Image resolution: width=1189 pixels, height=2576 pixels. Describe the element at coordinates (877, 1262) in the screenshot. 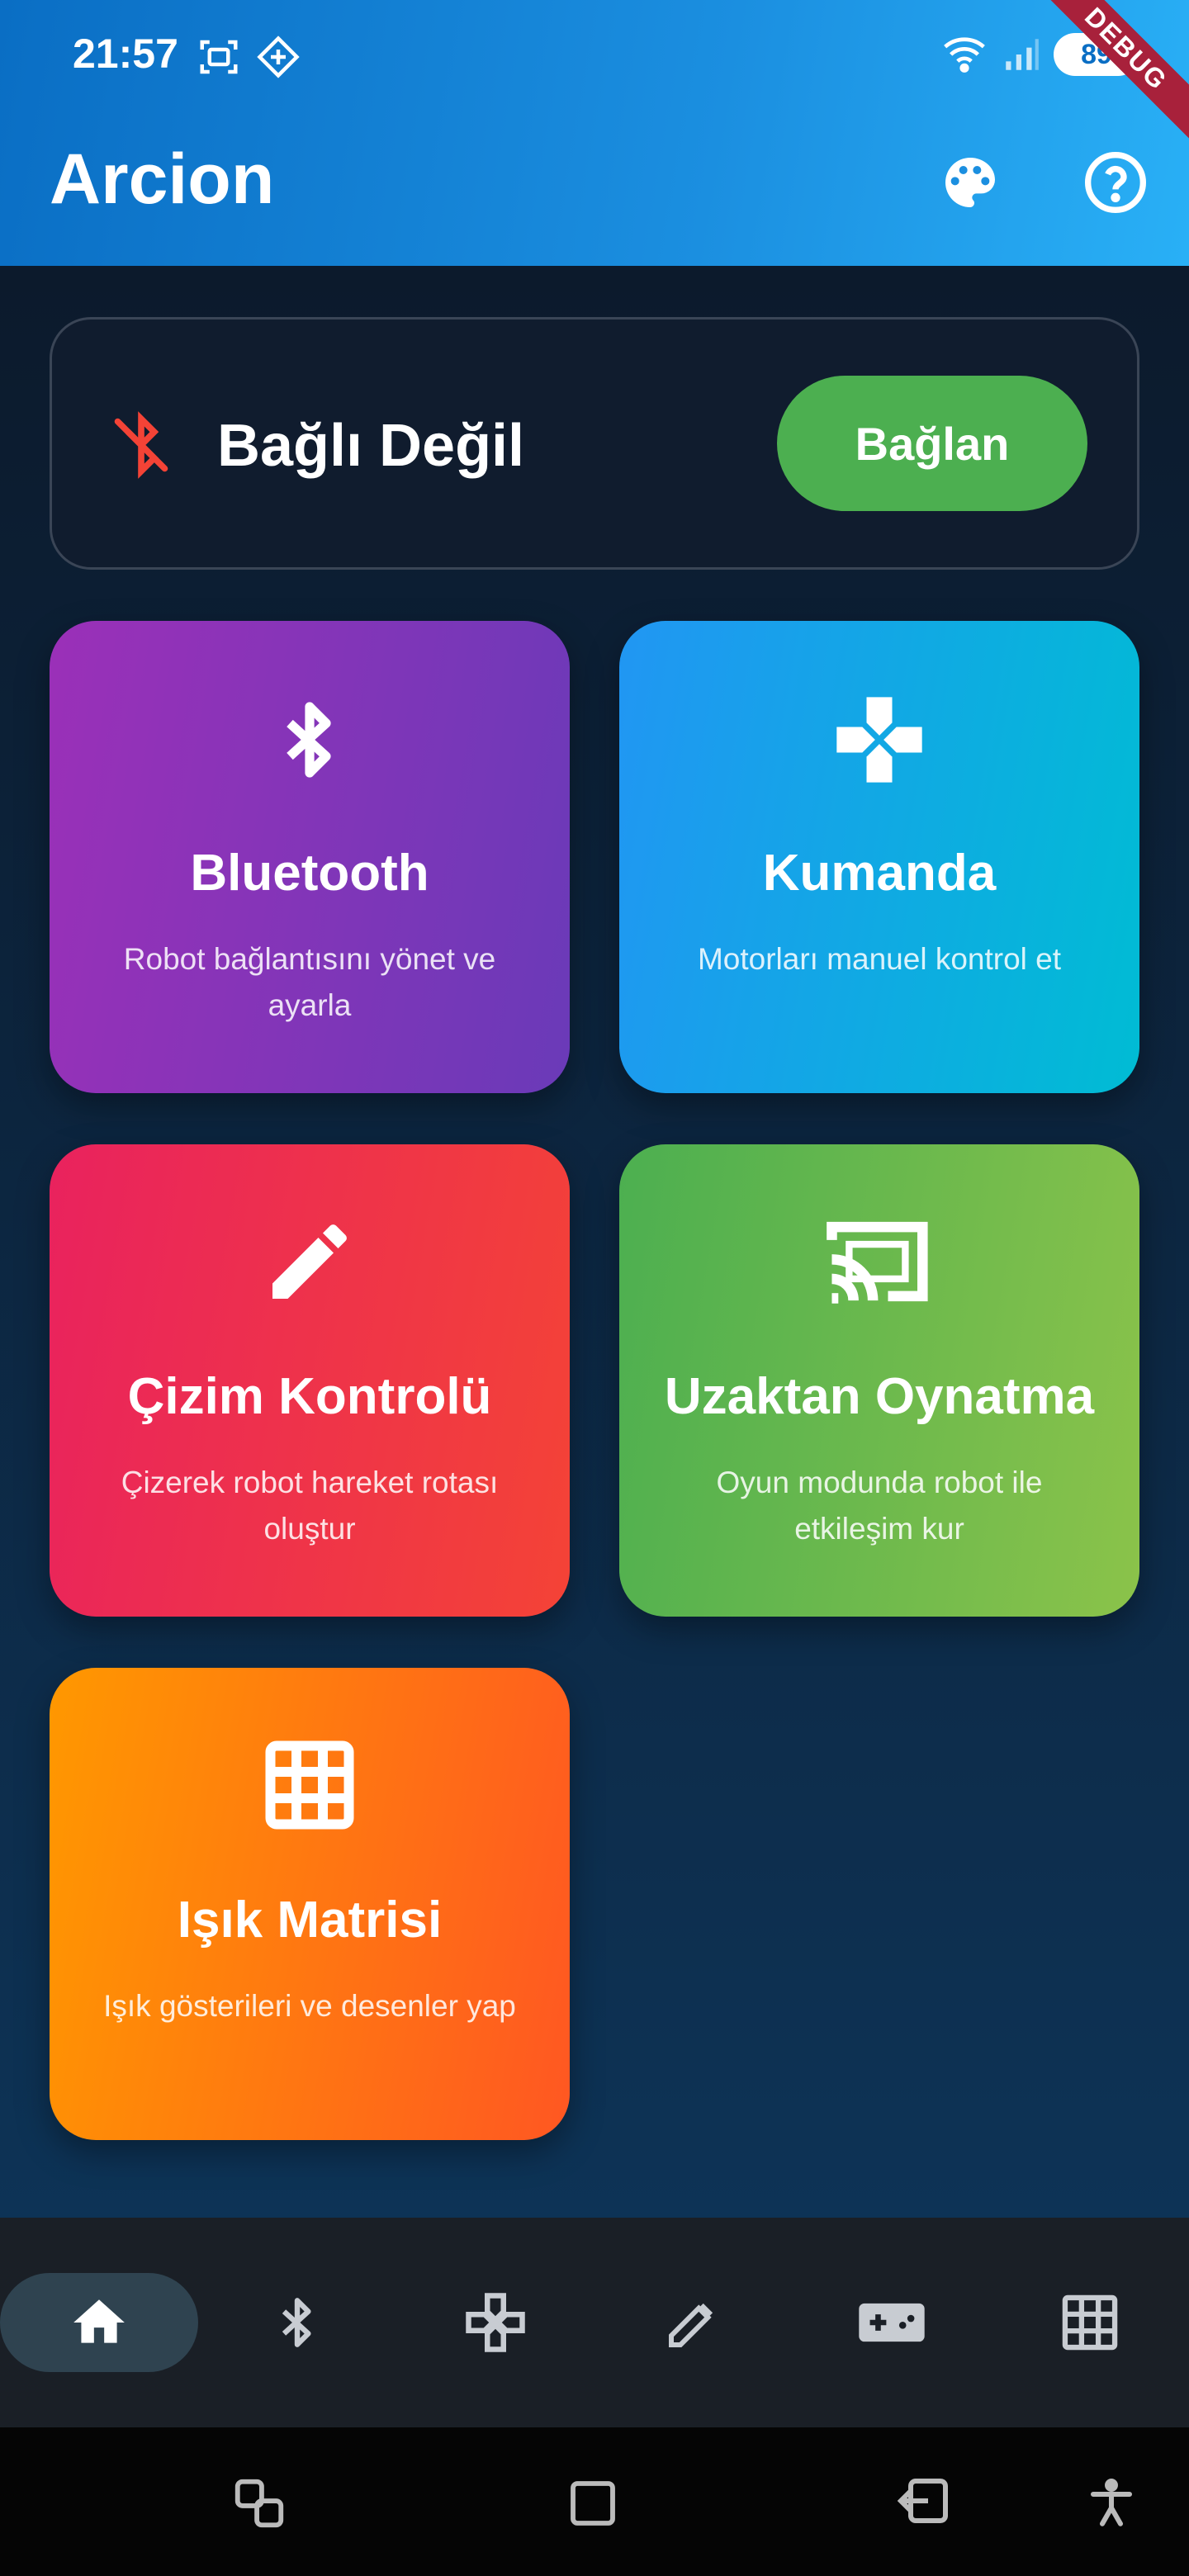

I see `cast-icon` at that location.